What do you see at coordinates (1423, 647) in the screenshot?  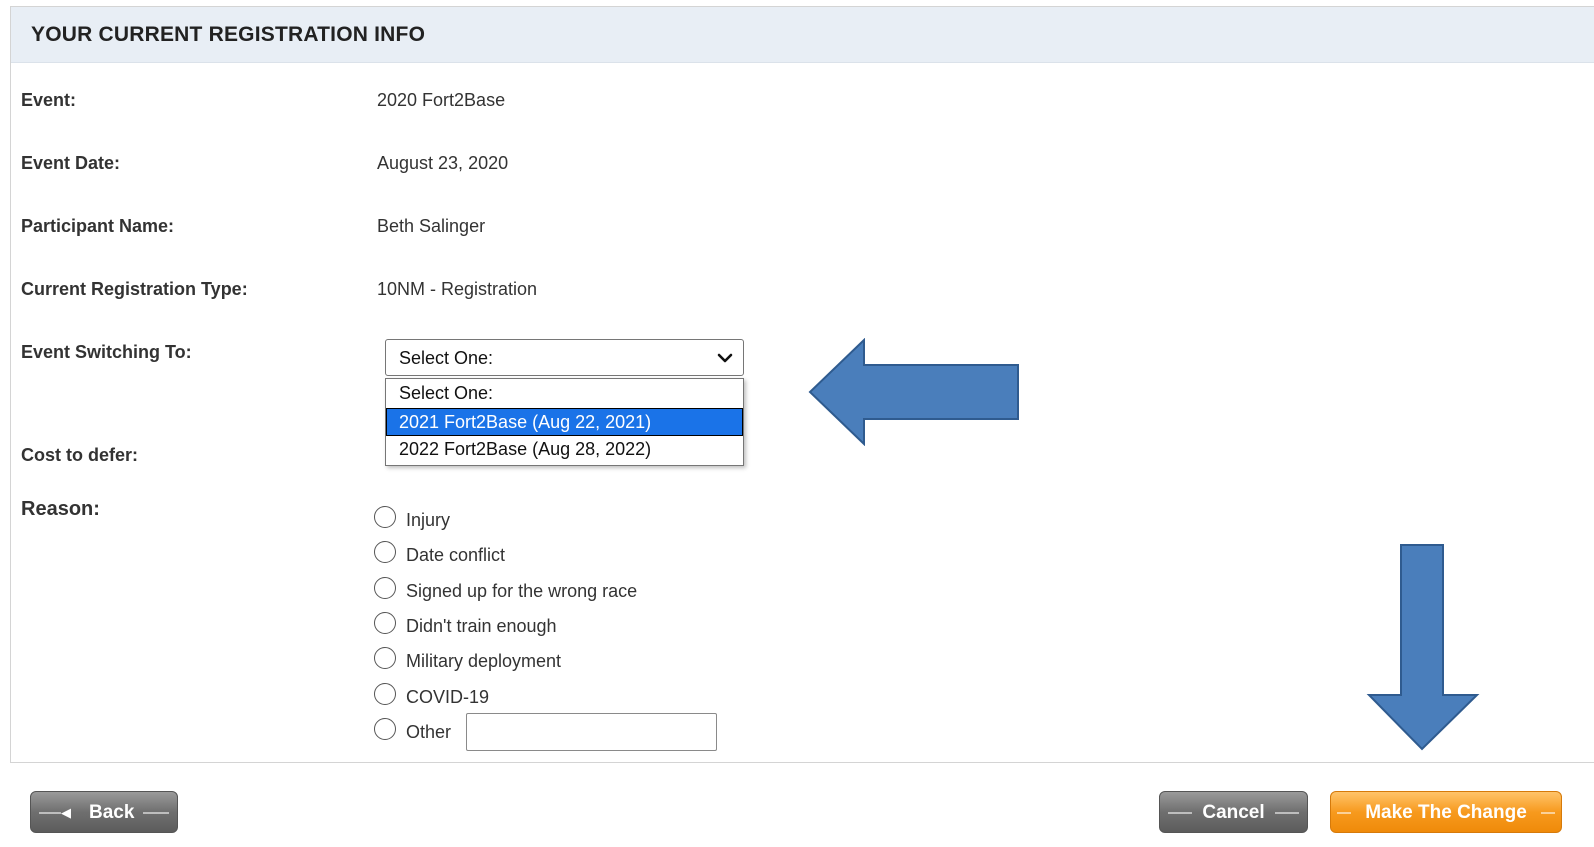 I see `down-arrow-annotation-icon` at bounding box center [1423, 647].